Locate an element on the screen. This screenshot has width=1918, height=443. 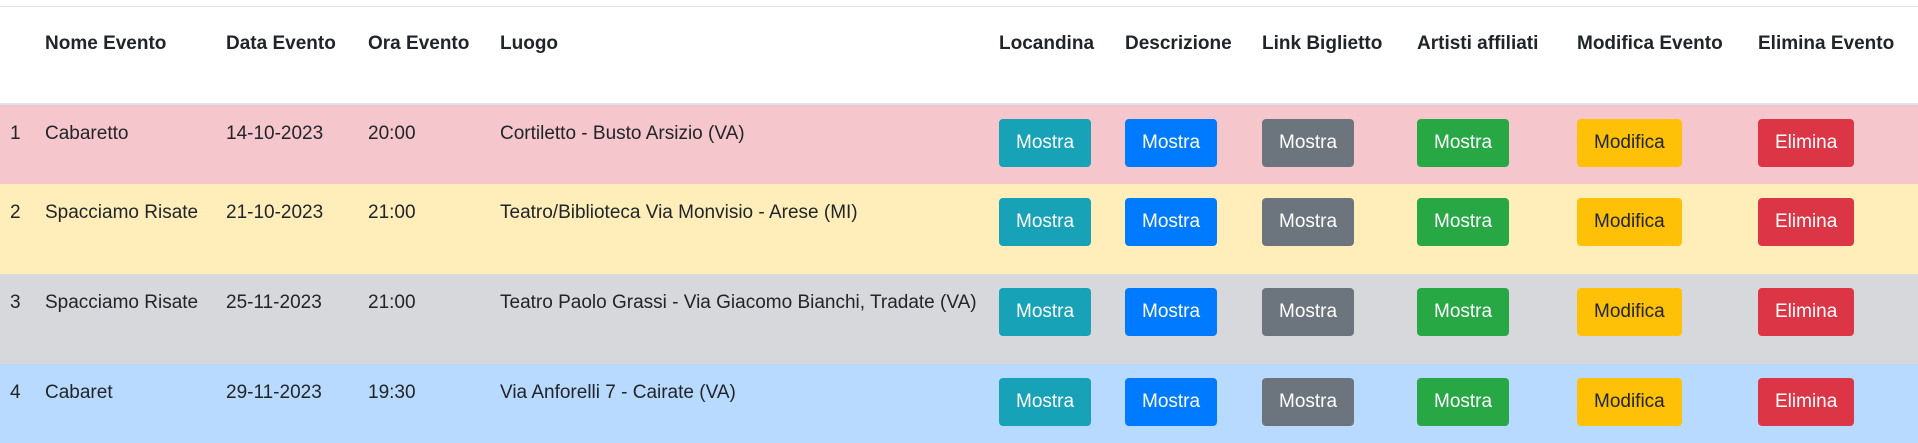
header-ora-evento: Ora Evento is located at coordinates (424, 56).